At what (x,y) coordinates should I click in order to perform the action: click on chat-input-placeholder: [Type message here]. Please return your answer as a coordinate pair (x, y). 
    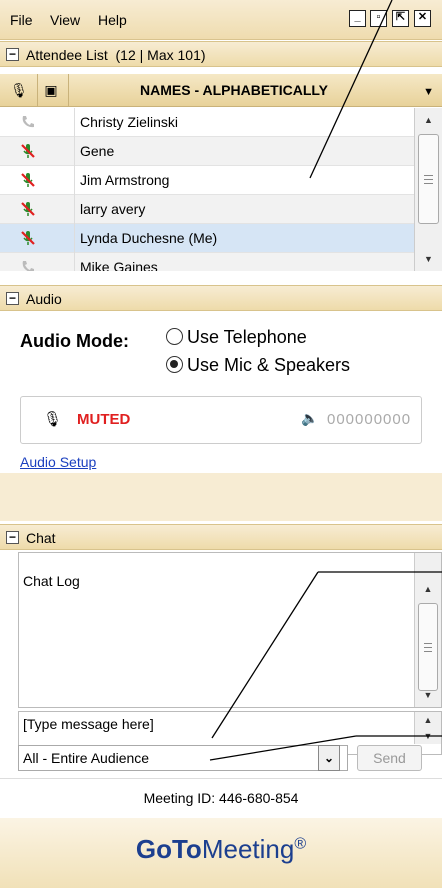
    Looking at the image, I should click on (88, 724).